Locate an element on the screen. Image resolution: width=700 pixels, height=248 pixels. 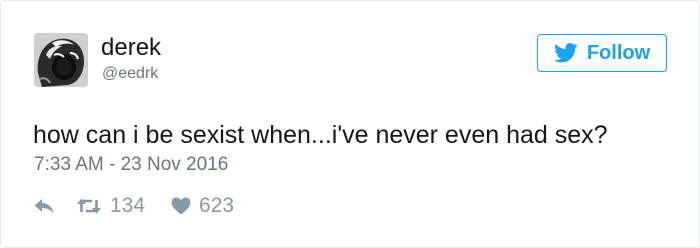
like-button: 623 is located at coordinates (202, 206).